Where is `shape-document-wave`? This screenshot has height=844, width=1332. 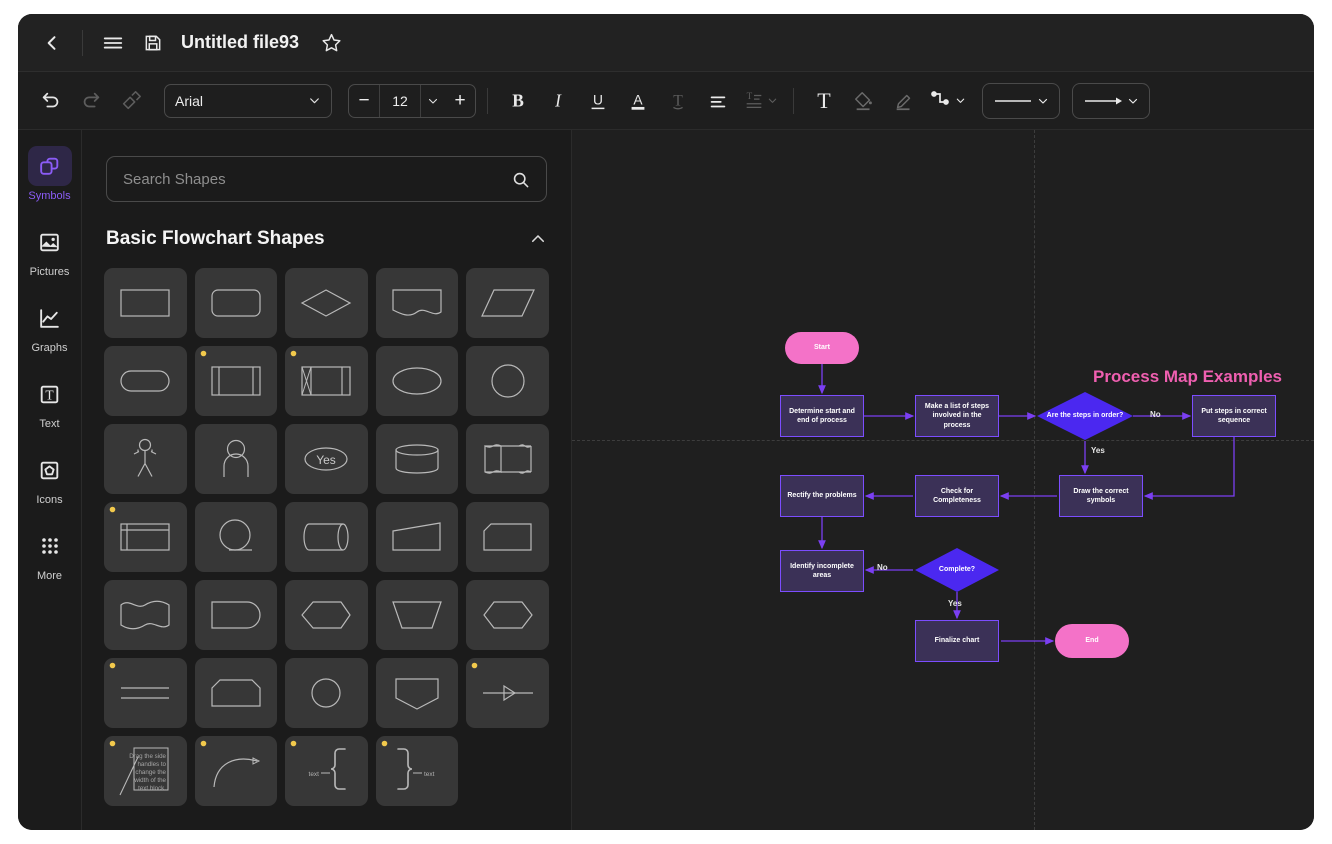
shape-document-wave is located at coordinates (417, 303).